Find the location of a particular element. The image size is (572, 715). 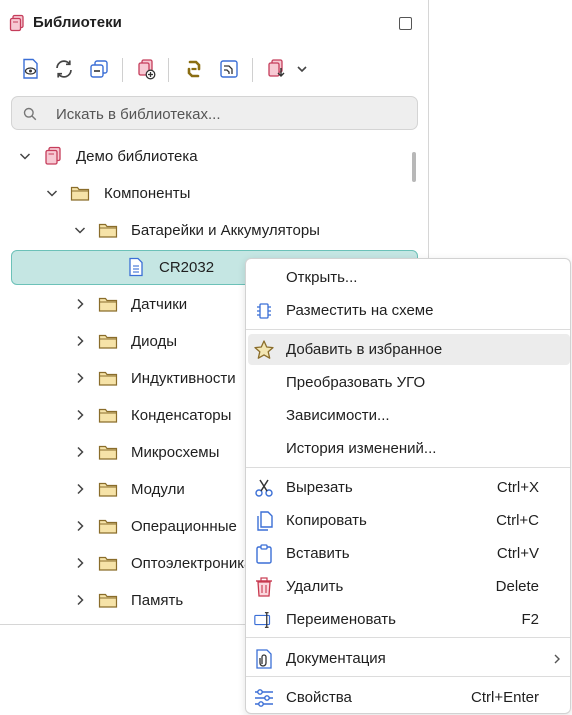

menu-item: Разместить на схеме is located at coordinates (409, 310).